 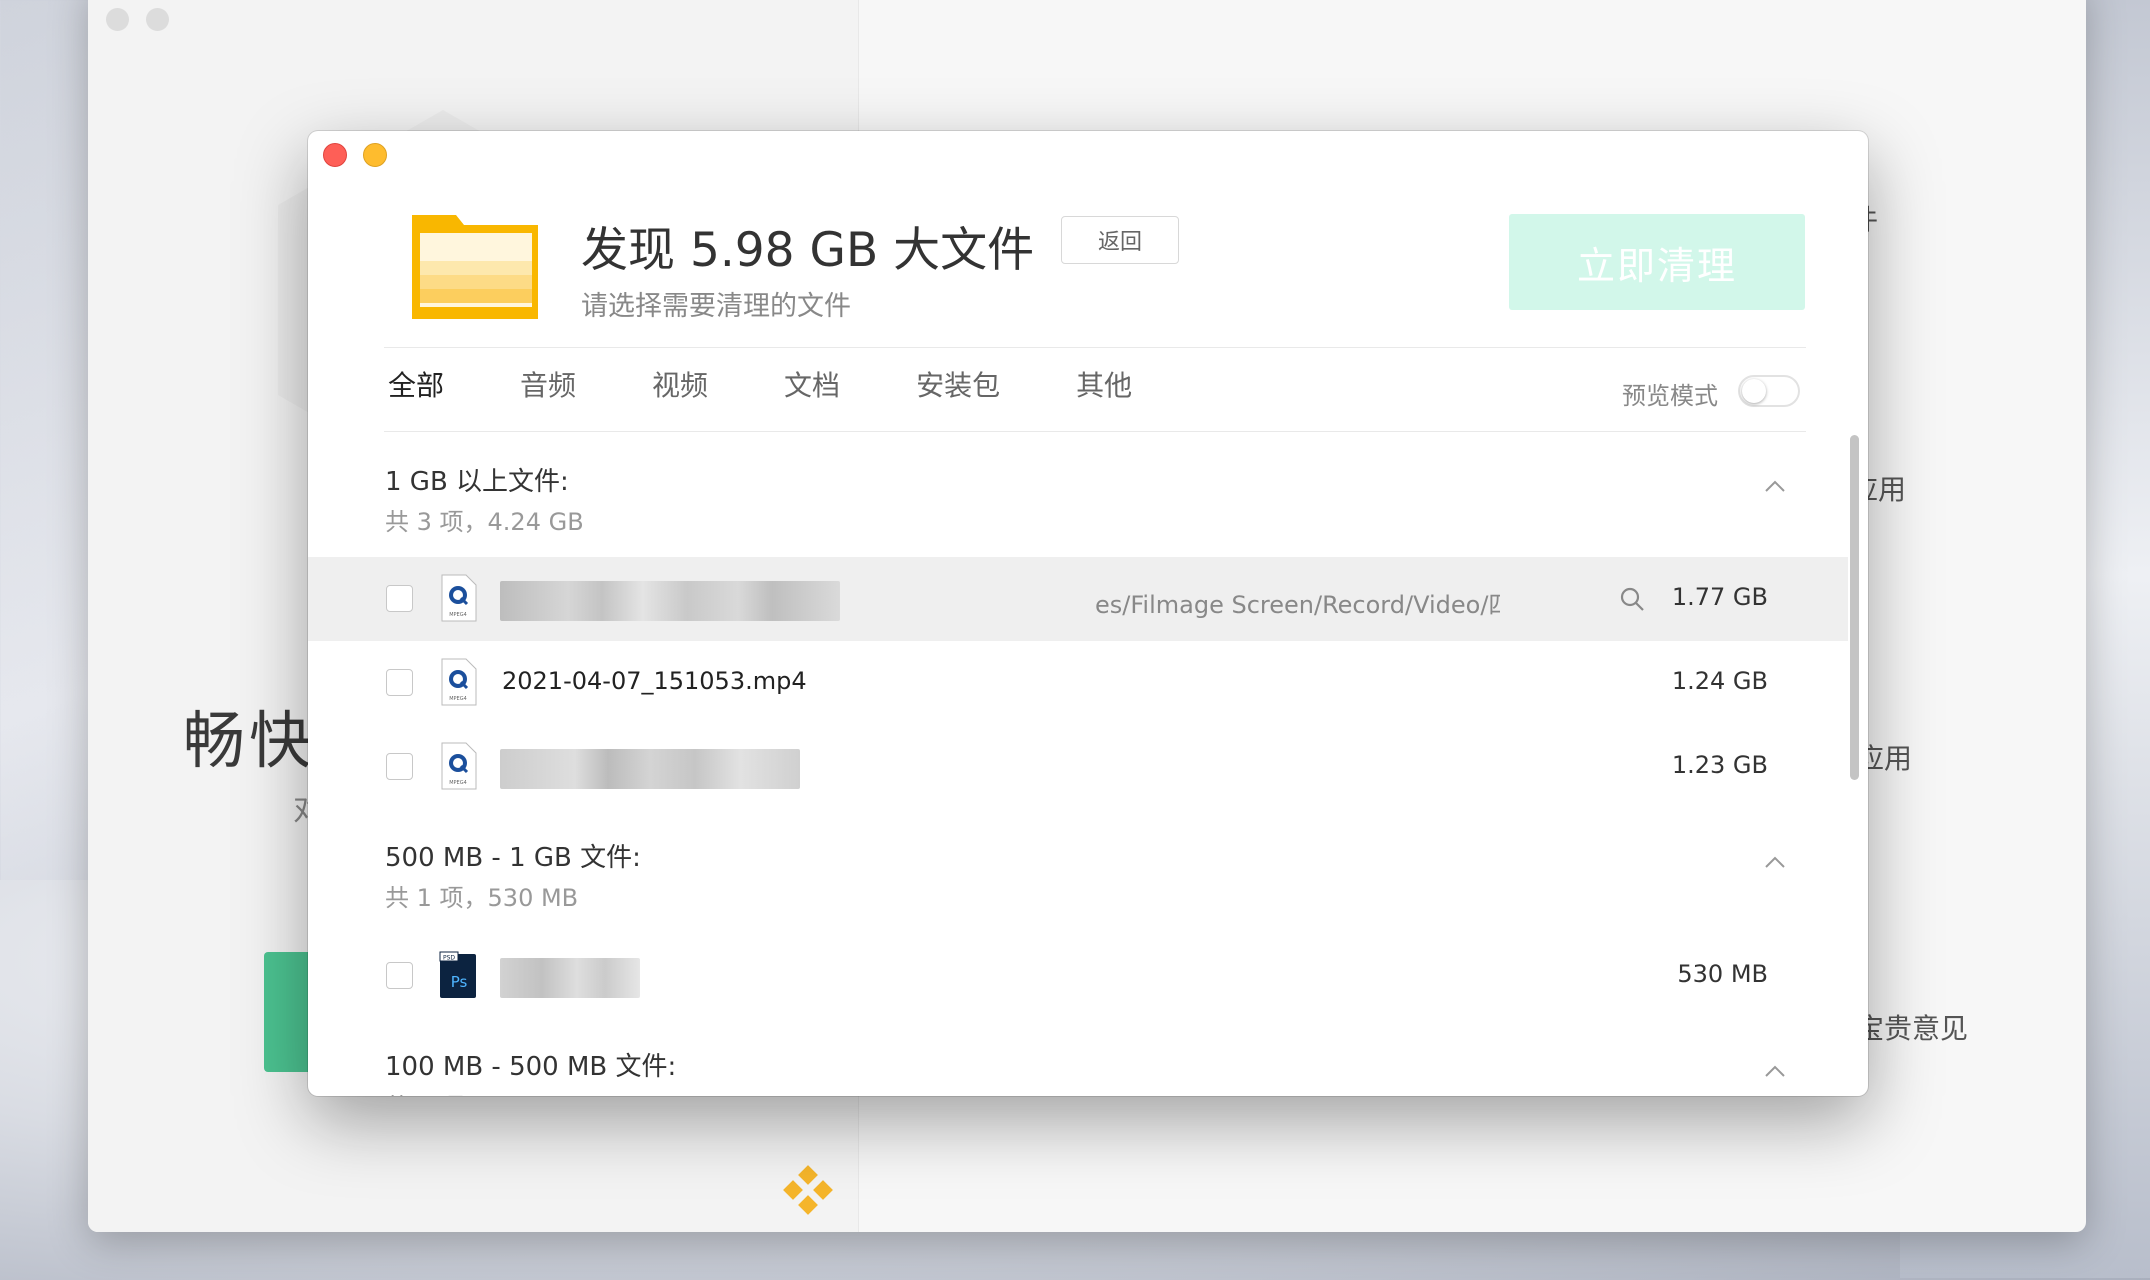 I want to click on group-title: 1 GB 以上文件:, so click(x=477, y=482).